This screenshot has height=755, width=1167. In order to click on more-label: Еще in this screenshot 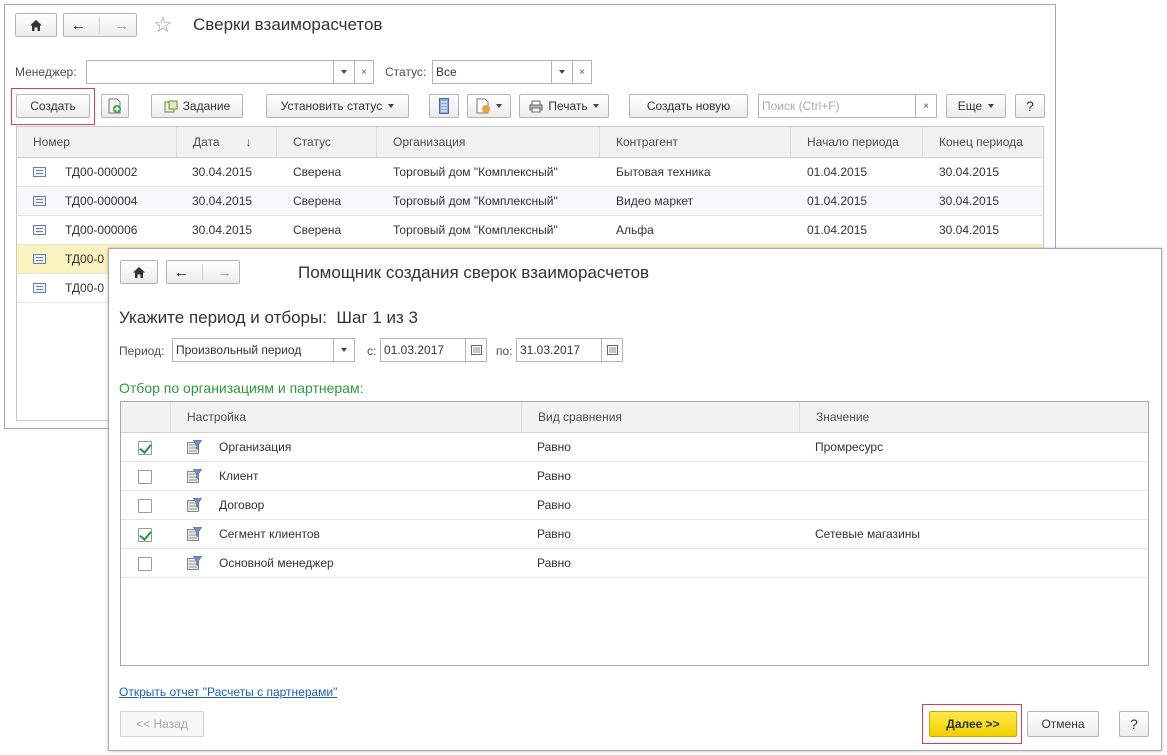, I will do `click(970, 106)`.